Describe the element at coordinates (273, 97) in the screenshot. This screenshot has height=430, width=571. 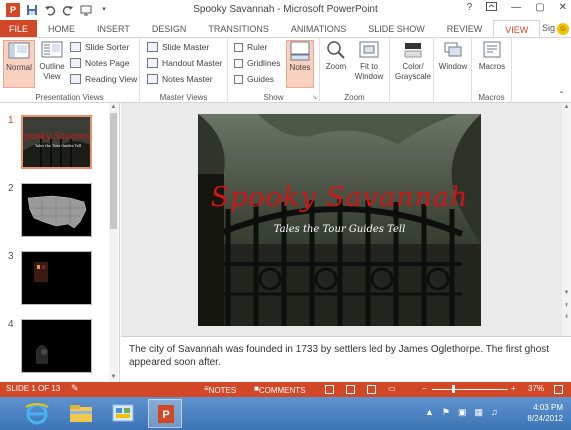
I see `group-label: Show` at that location.